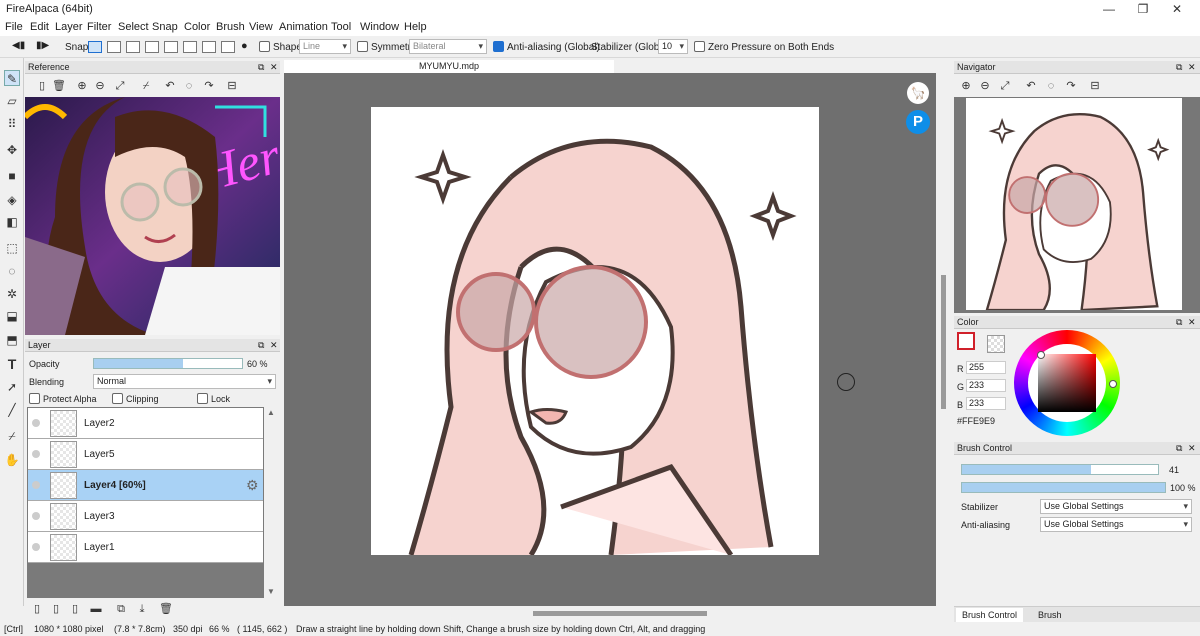 Image resolution: width=1200 pixels, height=636 pixels. What do you see at coordinates (168, 363) in the screenshot?
I see `layer-opacity-slider` at bounding box center [168, 363].